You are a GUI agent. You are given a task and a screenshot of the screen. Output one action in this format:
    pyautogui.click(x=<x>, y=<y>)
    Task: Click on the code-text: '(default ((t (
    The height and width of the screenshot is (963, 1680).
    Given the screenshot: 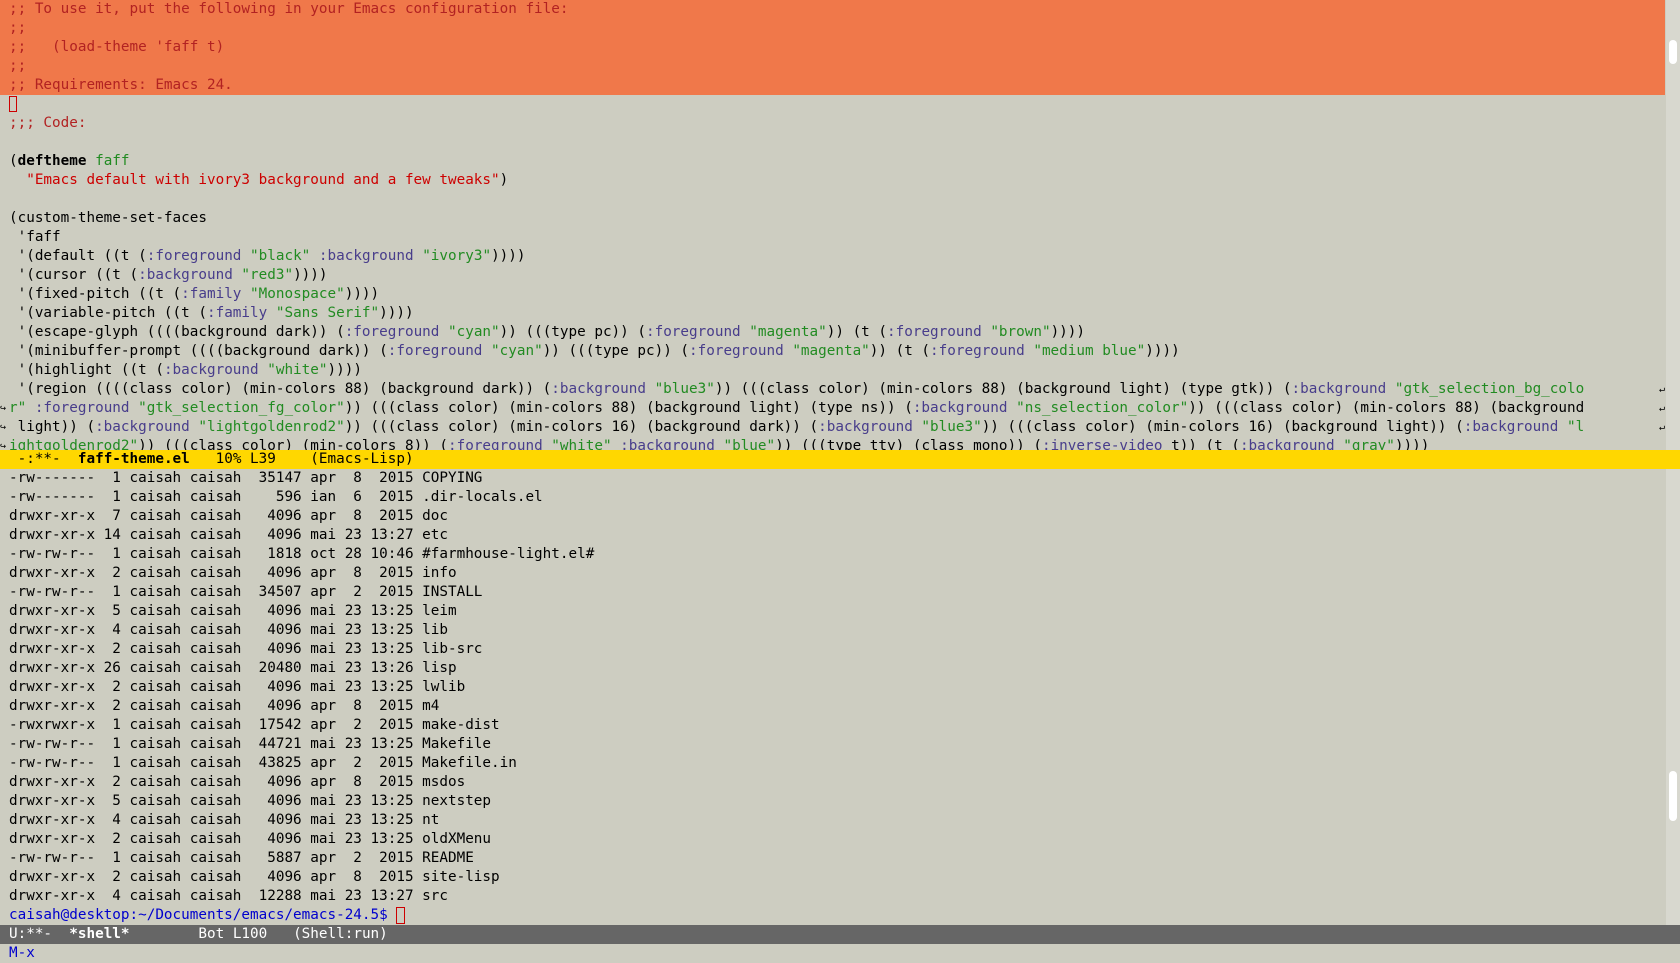 What is the action you would take?
    pyautogui.click(x=78, y=256)
    